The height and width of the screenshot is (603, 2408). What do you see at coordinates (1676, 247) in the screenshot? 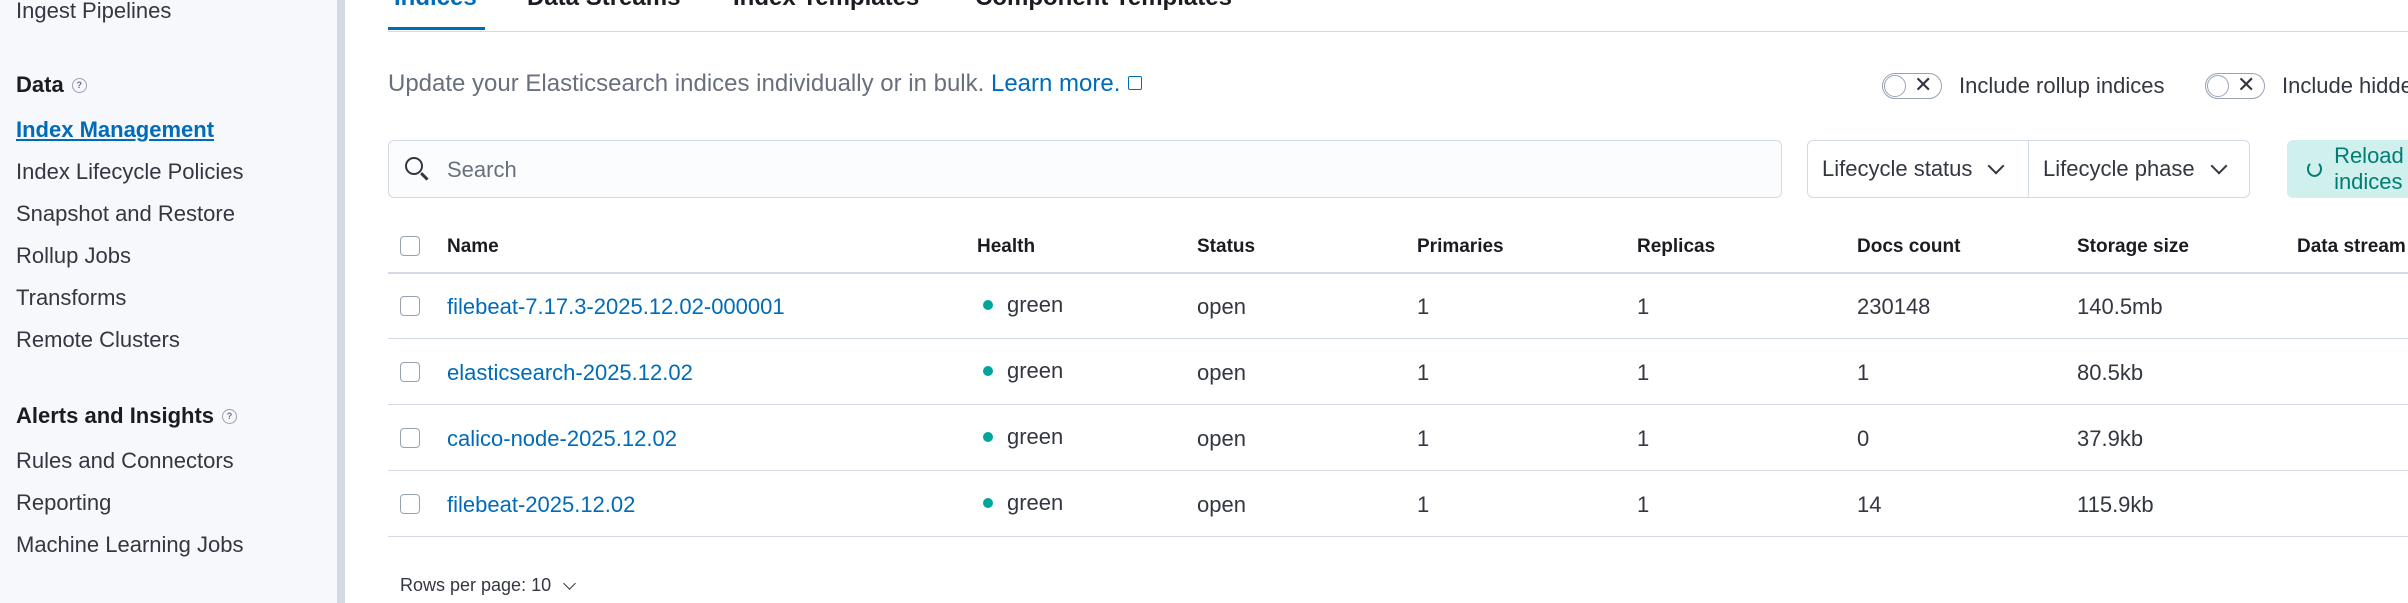
I see `column-header-replicas: Replicas` at bounding box center [1676, 247].